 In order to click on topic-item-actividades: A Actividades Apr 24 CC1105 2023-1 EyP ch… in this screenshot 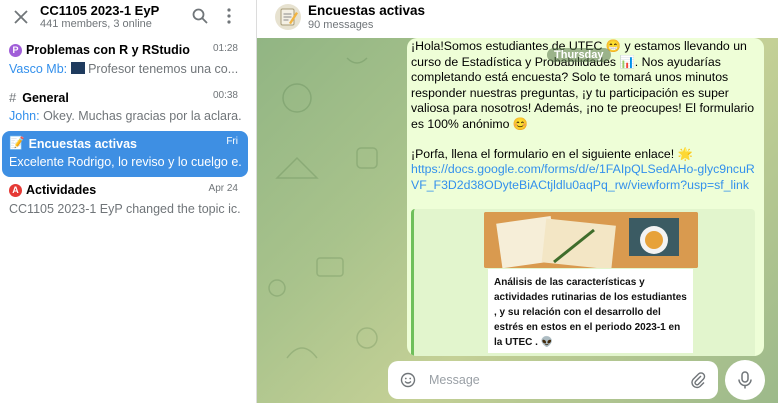, I will do `click(125, 201)`.